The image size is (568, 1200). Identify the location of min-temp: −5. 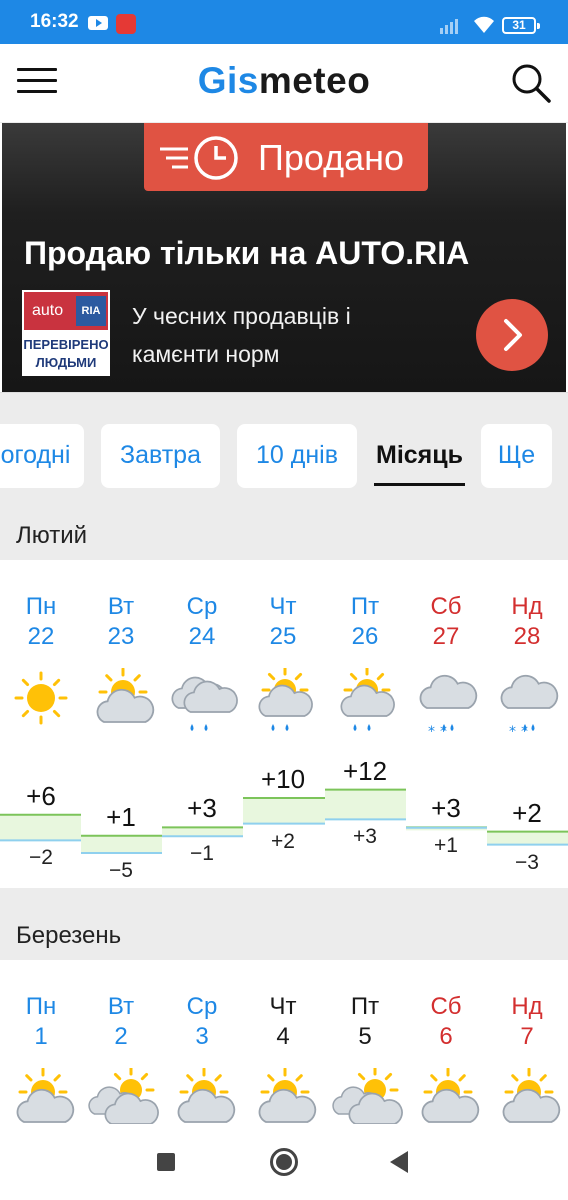
(121, 870).